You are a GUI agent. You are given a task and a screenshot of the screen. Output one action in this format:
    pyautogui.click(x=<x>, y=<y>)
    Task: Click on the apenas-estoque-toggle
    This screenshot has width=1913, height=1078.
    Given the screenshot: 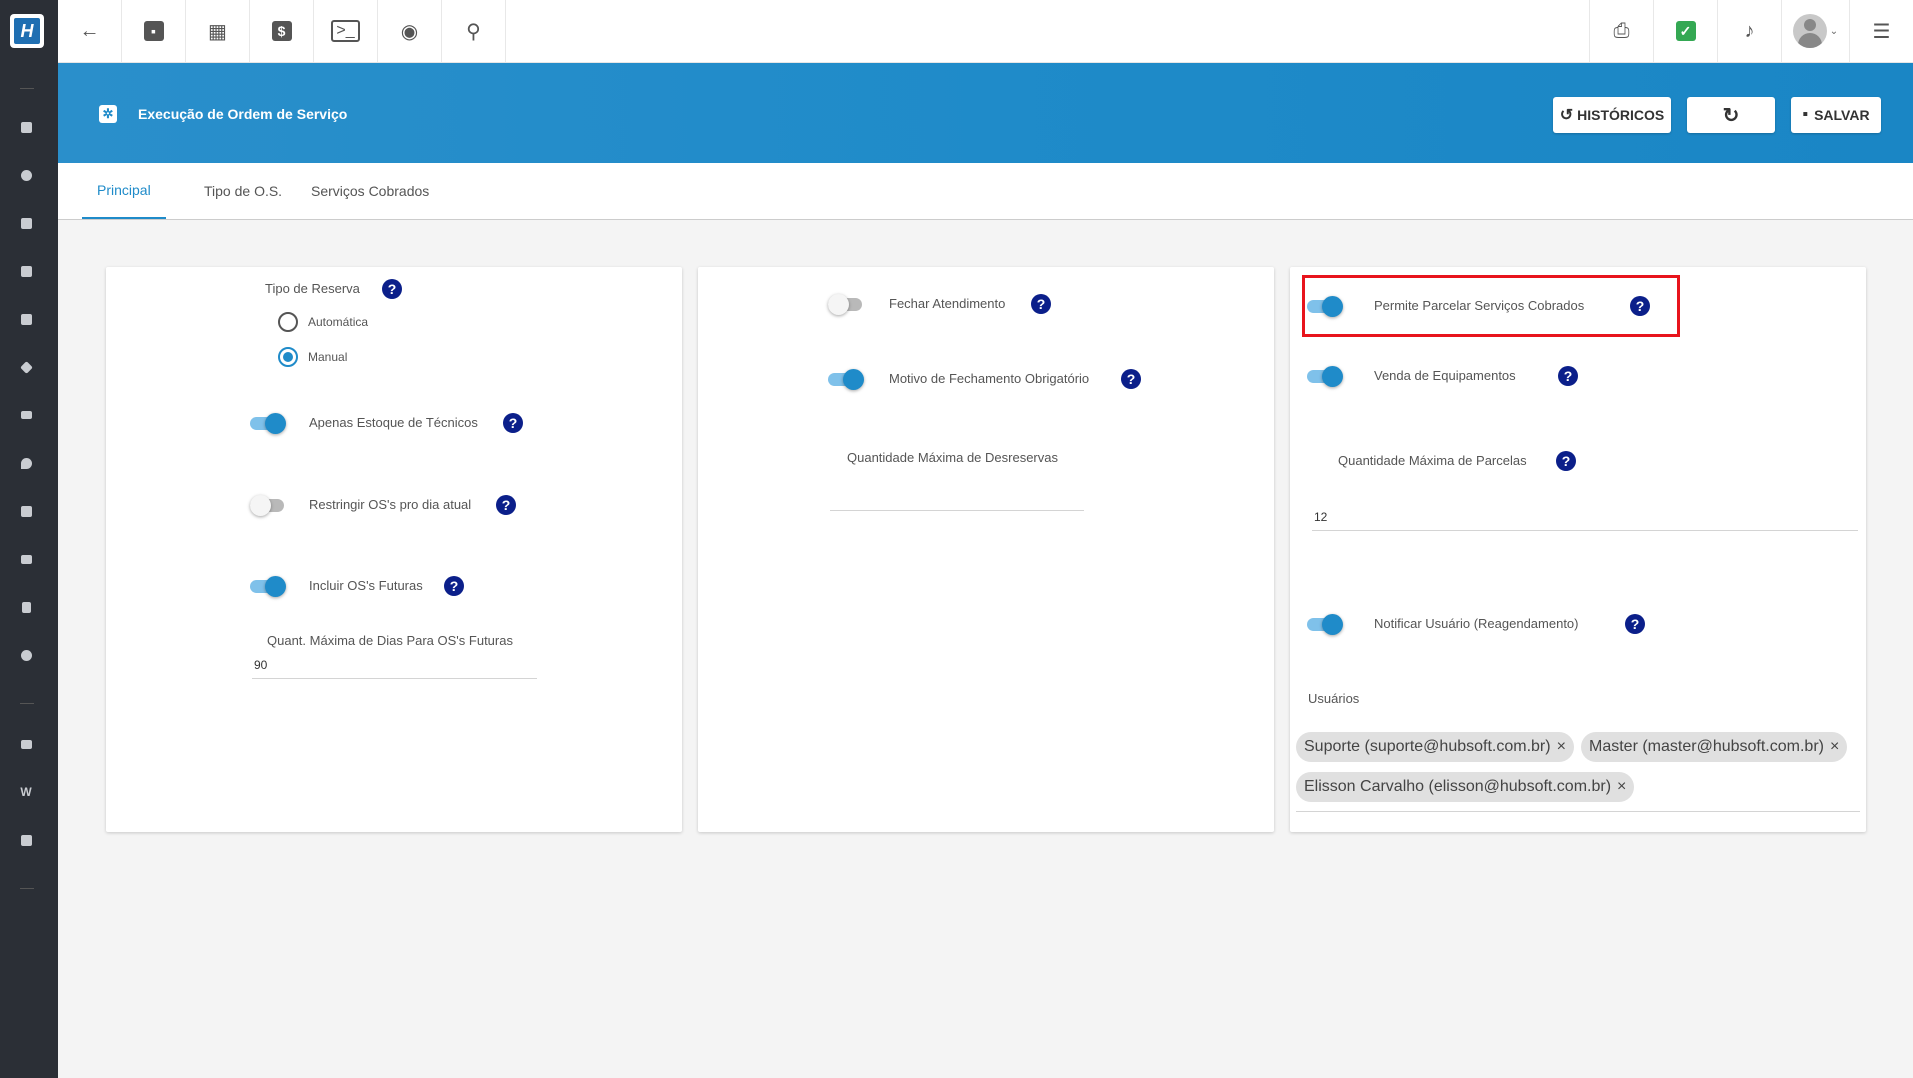 What is the action you would take?
    pyautogui.click(x=268, y=423)
    